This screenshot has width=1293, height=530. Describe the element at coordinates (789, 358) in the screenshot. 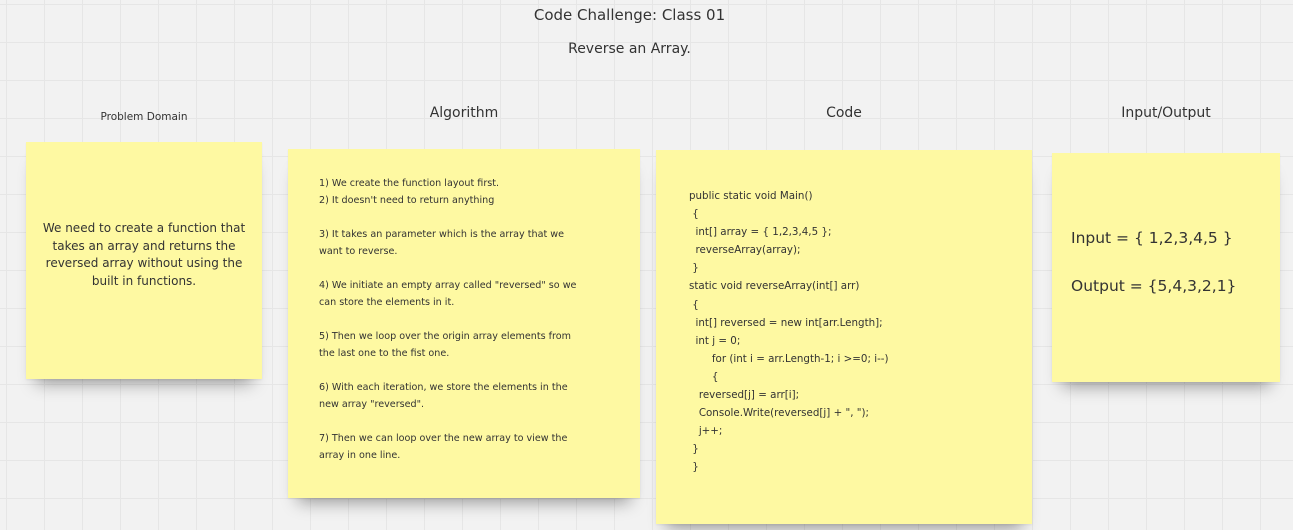

I see `code-line: for (int i = arr.Length-1; i >=0; i--)` at that location.